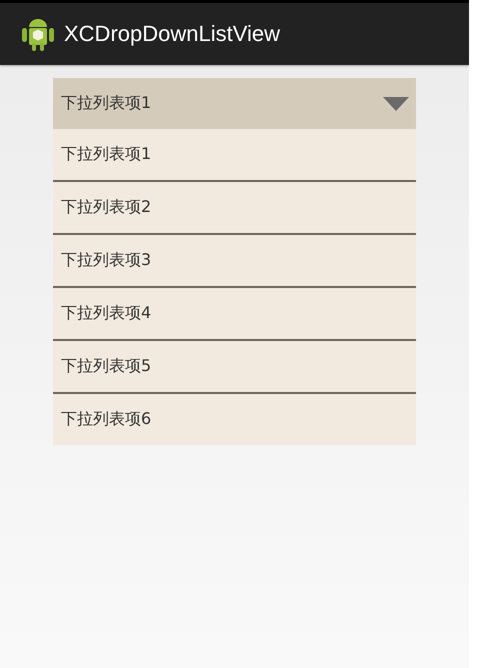  I want to click on dropdown-arrow-icon, so click(396, 103).